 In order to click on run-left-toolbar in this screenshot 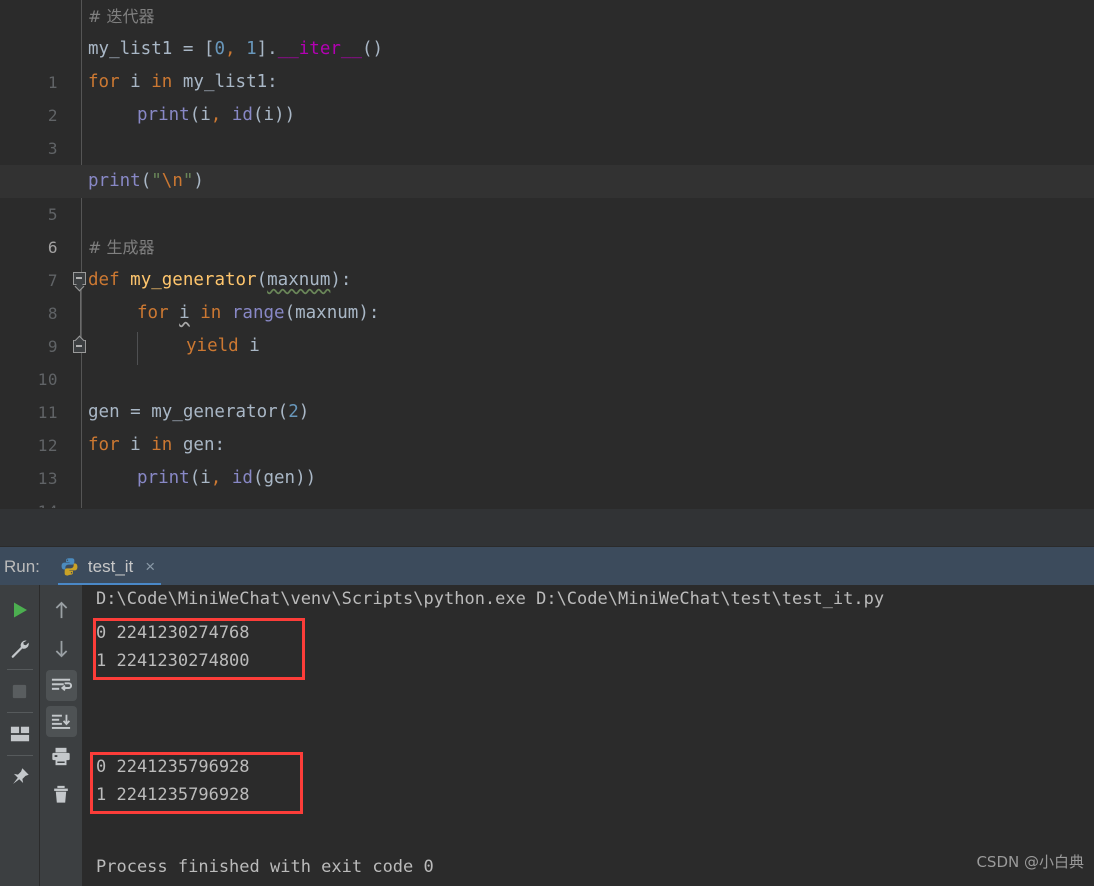, I will do `click(19, 735)`.